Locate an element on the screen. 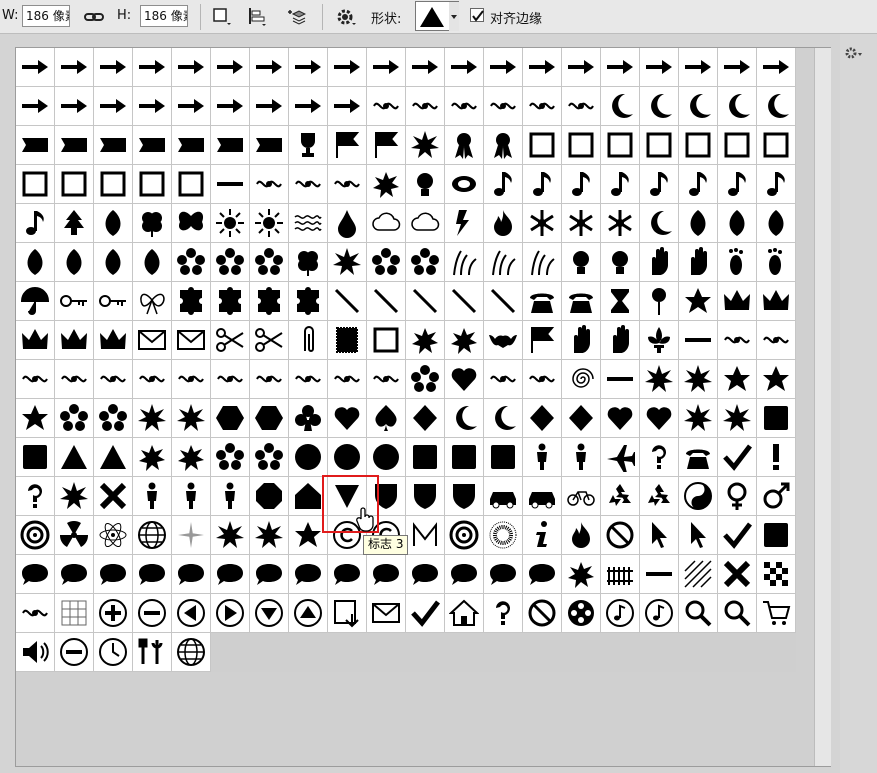 This screenshot has height=773, width=877. path-arrangement-icon is located at coordinates (295, 17).